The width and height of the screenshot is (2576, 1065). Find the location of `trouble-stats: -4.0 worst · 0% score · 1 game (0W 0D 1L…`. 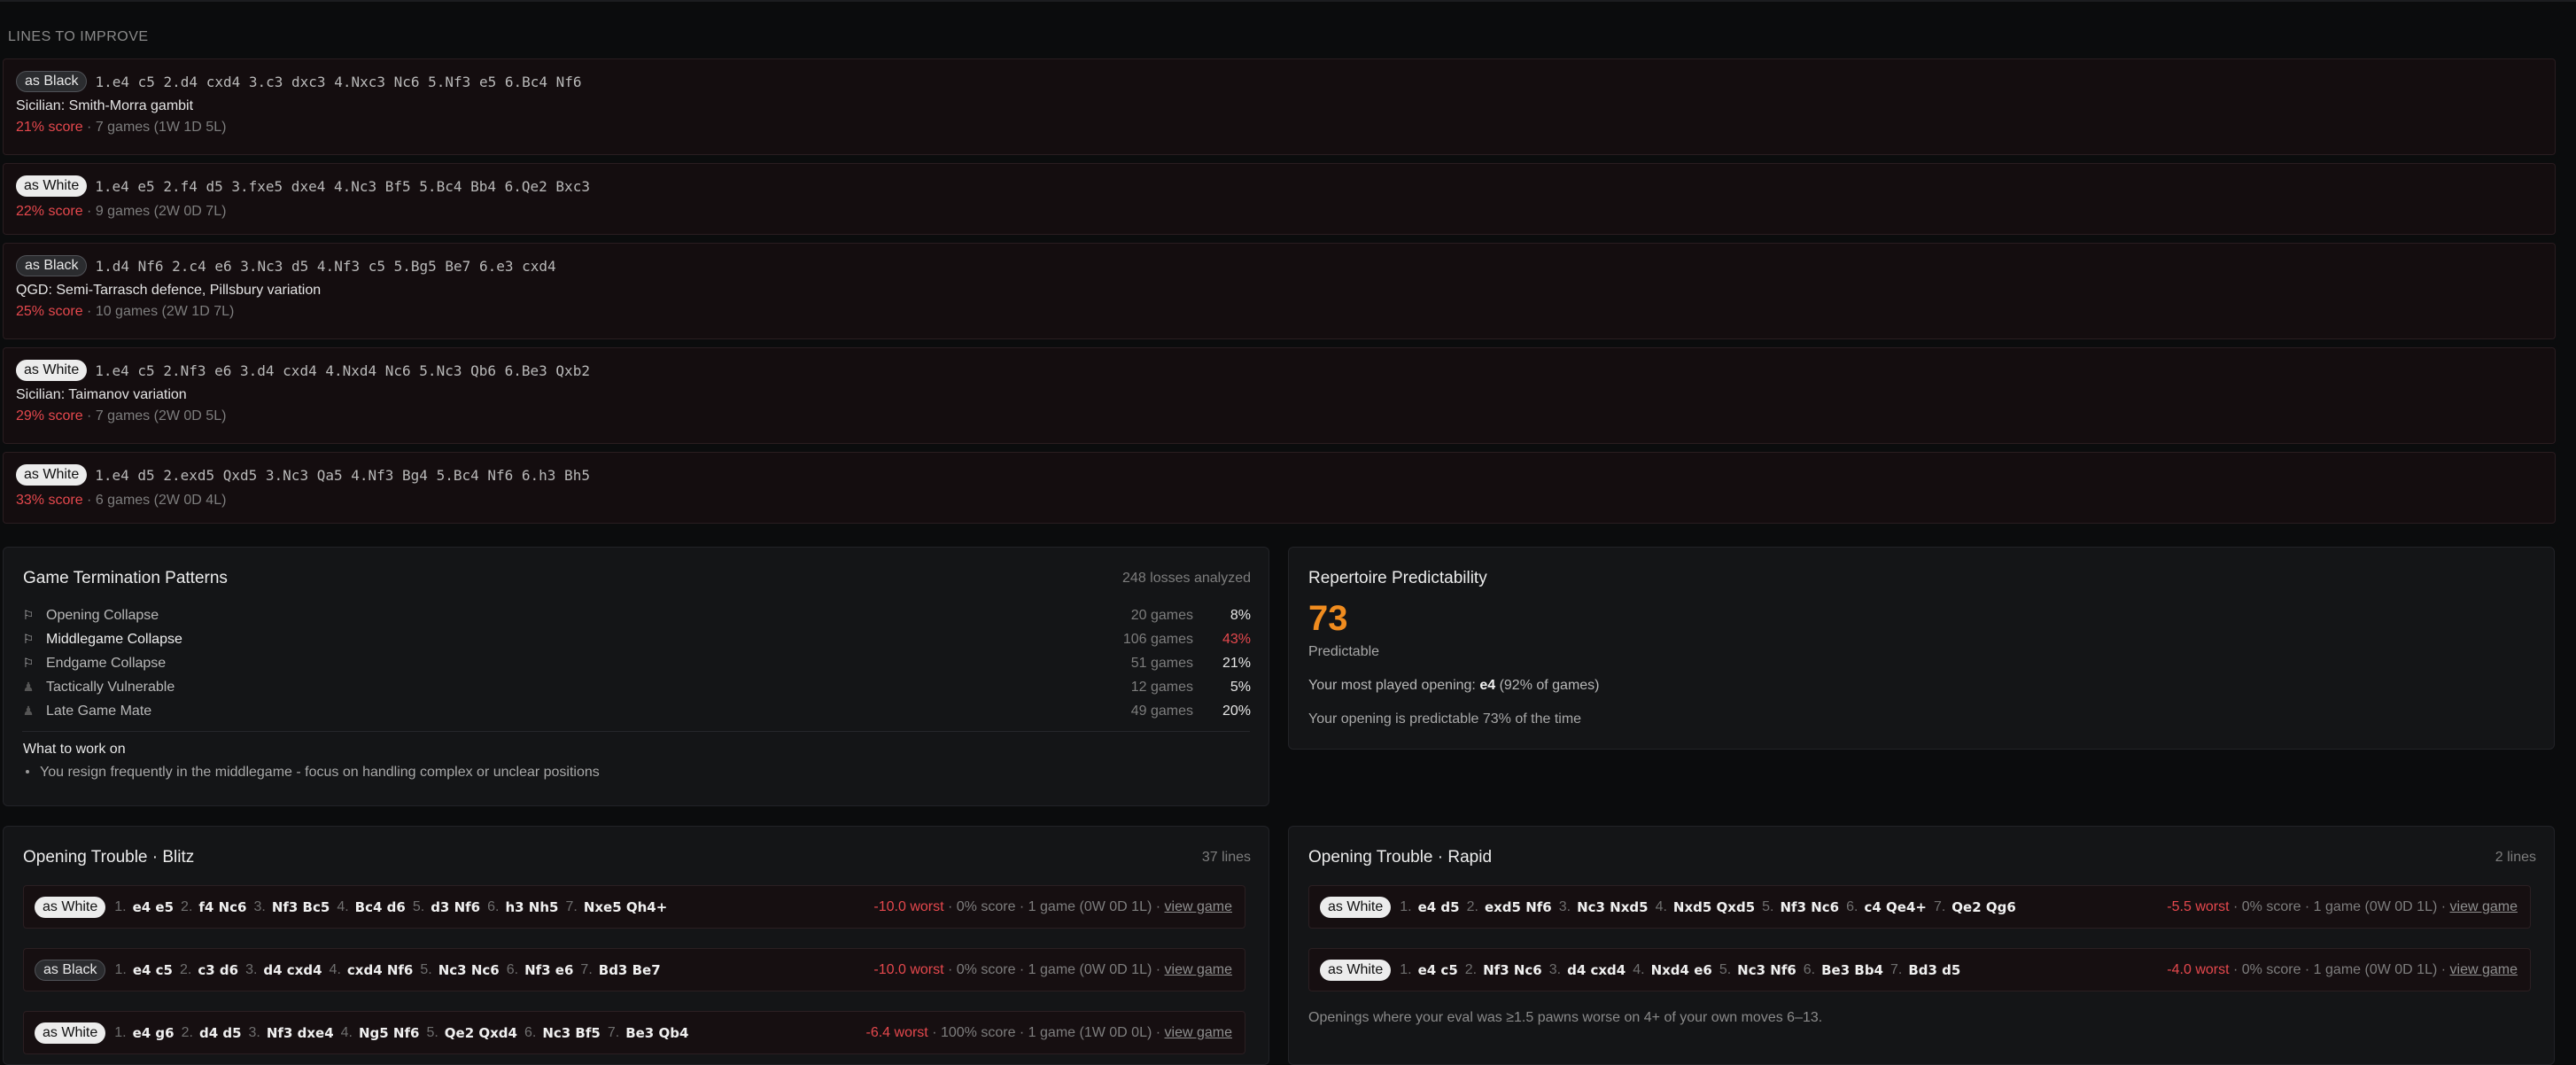

trouble-stats: -4.0 worst · 0% score · 1 game (0W 0D 1L… is located at coordinates (2342, 970).